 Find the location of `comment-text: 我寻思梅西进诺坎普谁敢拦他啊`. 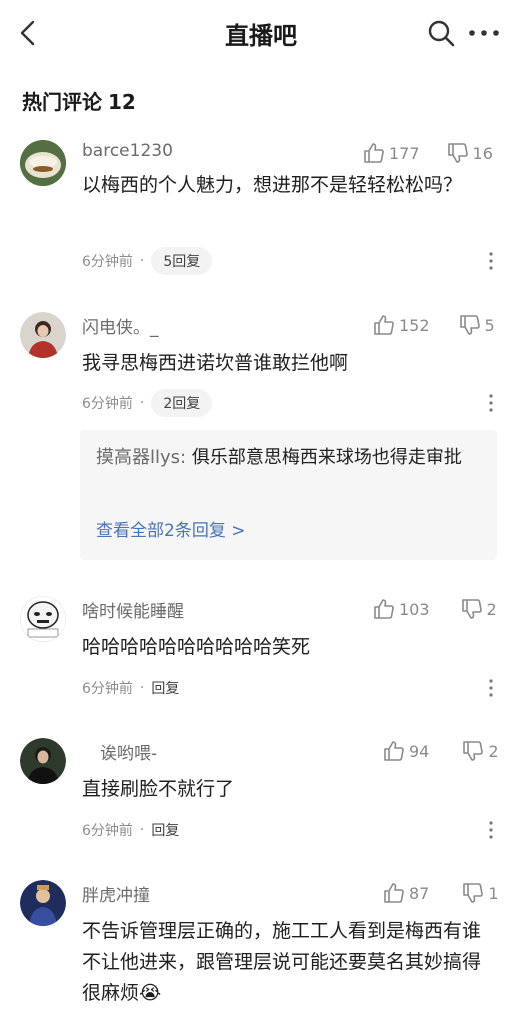

comment-text: 我寻思梅西进诺坎普谁敢拦他啊 is located at coordinates (215, 363).